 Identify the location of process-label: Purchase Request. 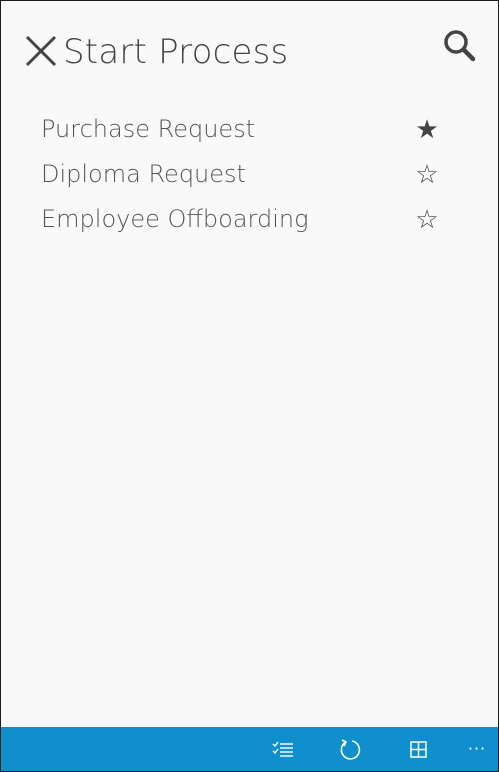
(148, 129).